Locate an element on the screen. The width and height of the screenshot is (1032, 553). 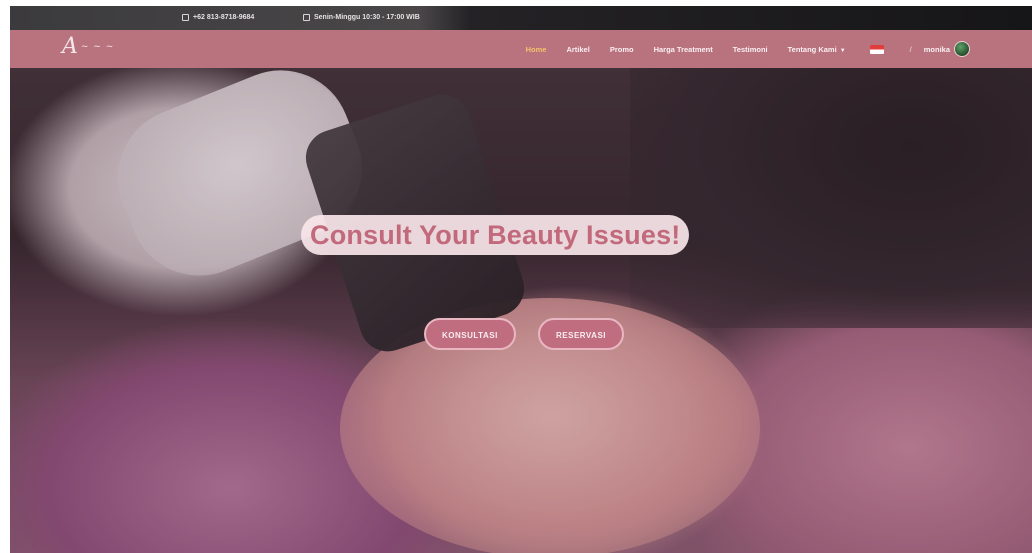
nav-promo: Promo is located at coordinates (622, 49).